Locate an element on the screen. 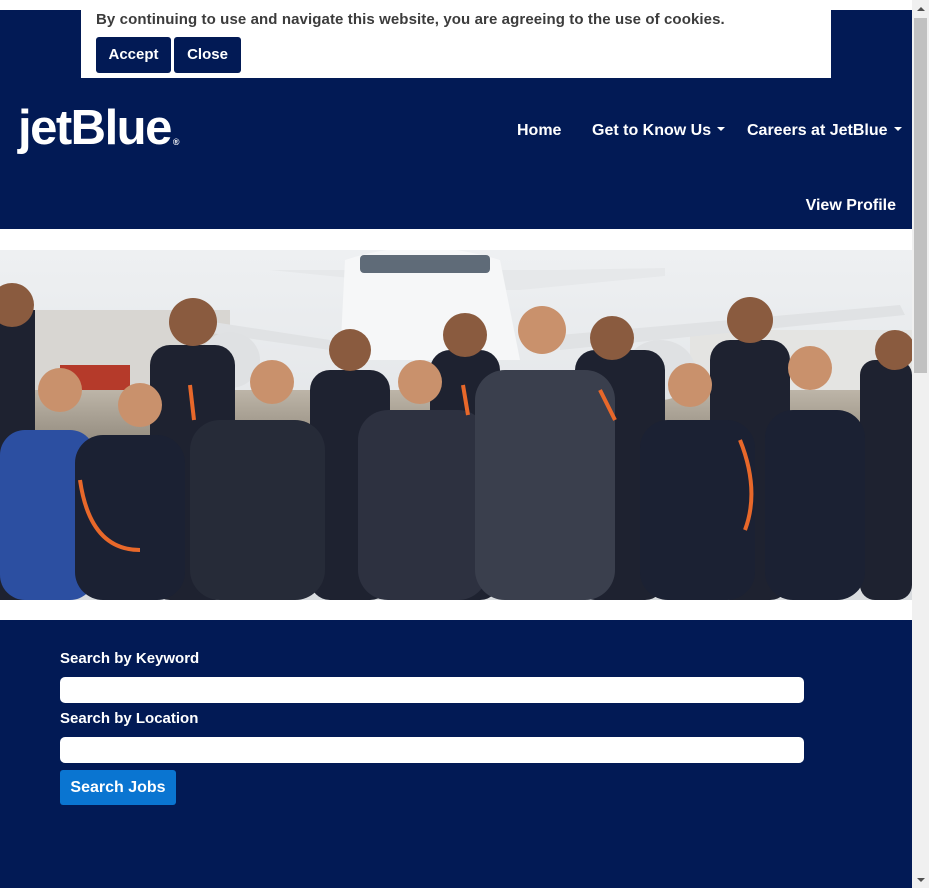 The image size is (929, 888). scroll-thumb is located at coordinates (920, 195).